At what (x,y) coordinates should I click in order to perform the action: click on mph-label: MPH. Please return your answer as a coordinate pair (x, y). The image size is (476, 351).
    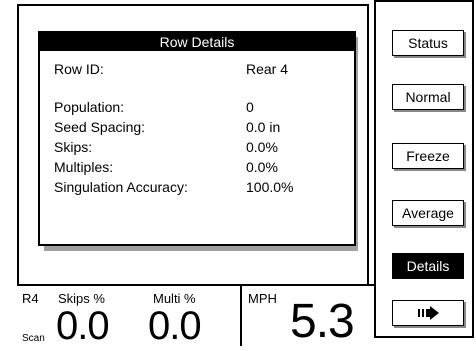
    Looking at the image, I should click on (262, 298).